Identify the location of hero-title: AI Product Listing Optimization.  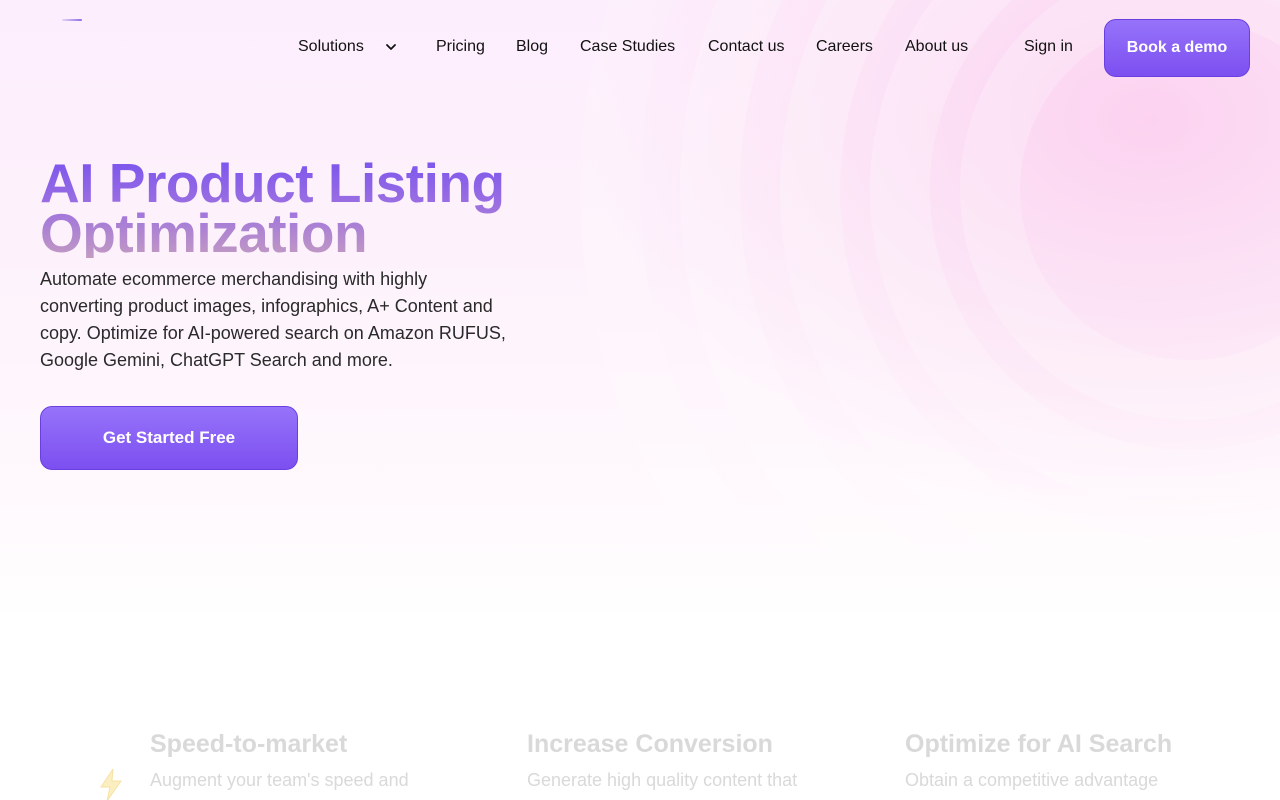
(320, 208).